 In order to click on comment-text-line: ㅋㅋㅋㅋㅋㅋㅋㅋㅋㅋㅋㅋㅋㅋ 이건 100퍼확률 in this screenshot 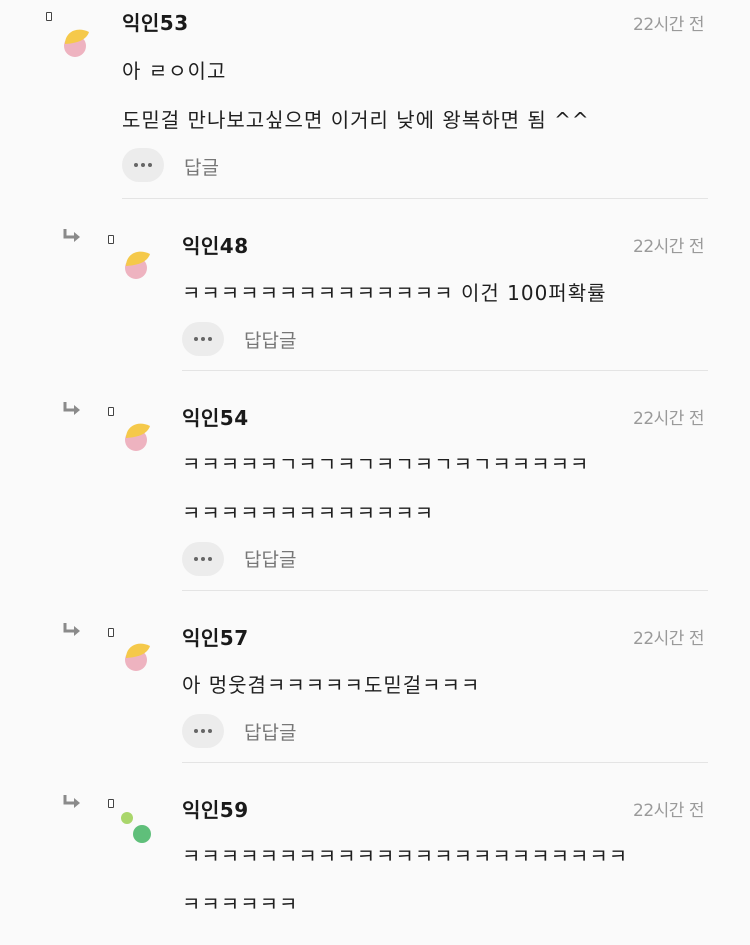, I will do `click(394, 293)`.